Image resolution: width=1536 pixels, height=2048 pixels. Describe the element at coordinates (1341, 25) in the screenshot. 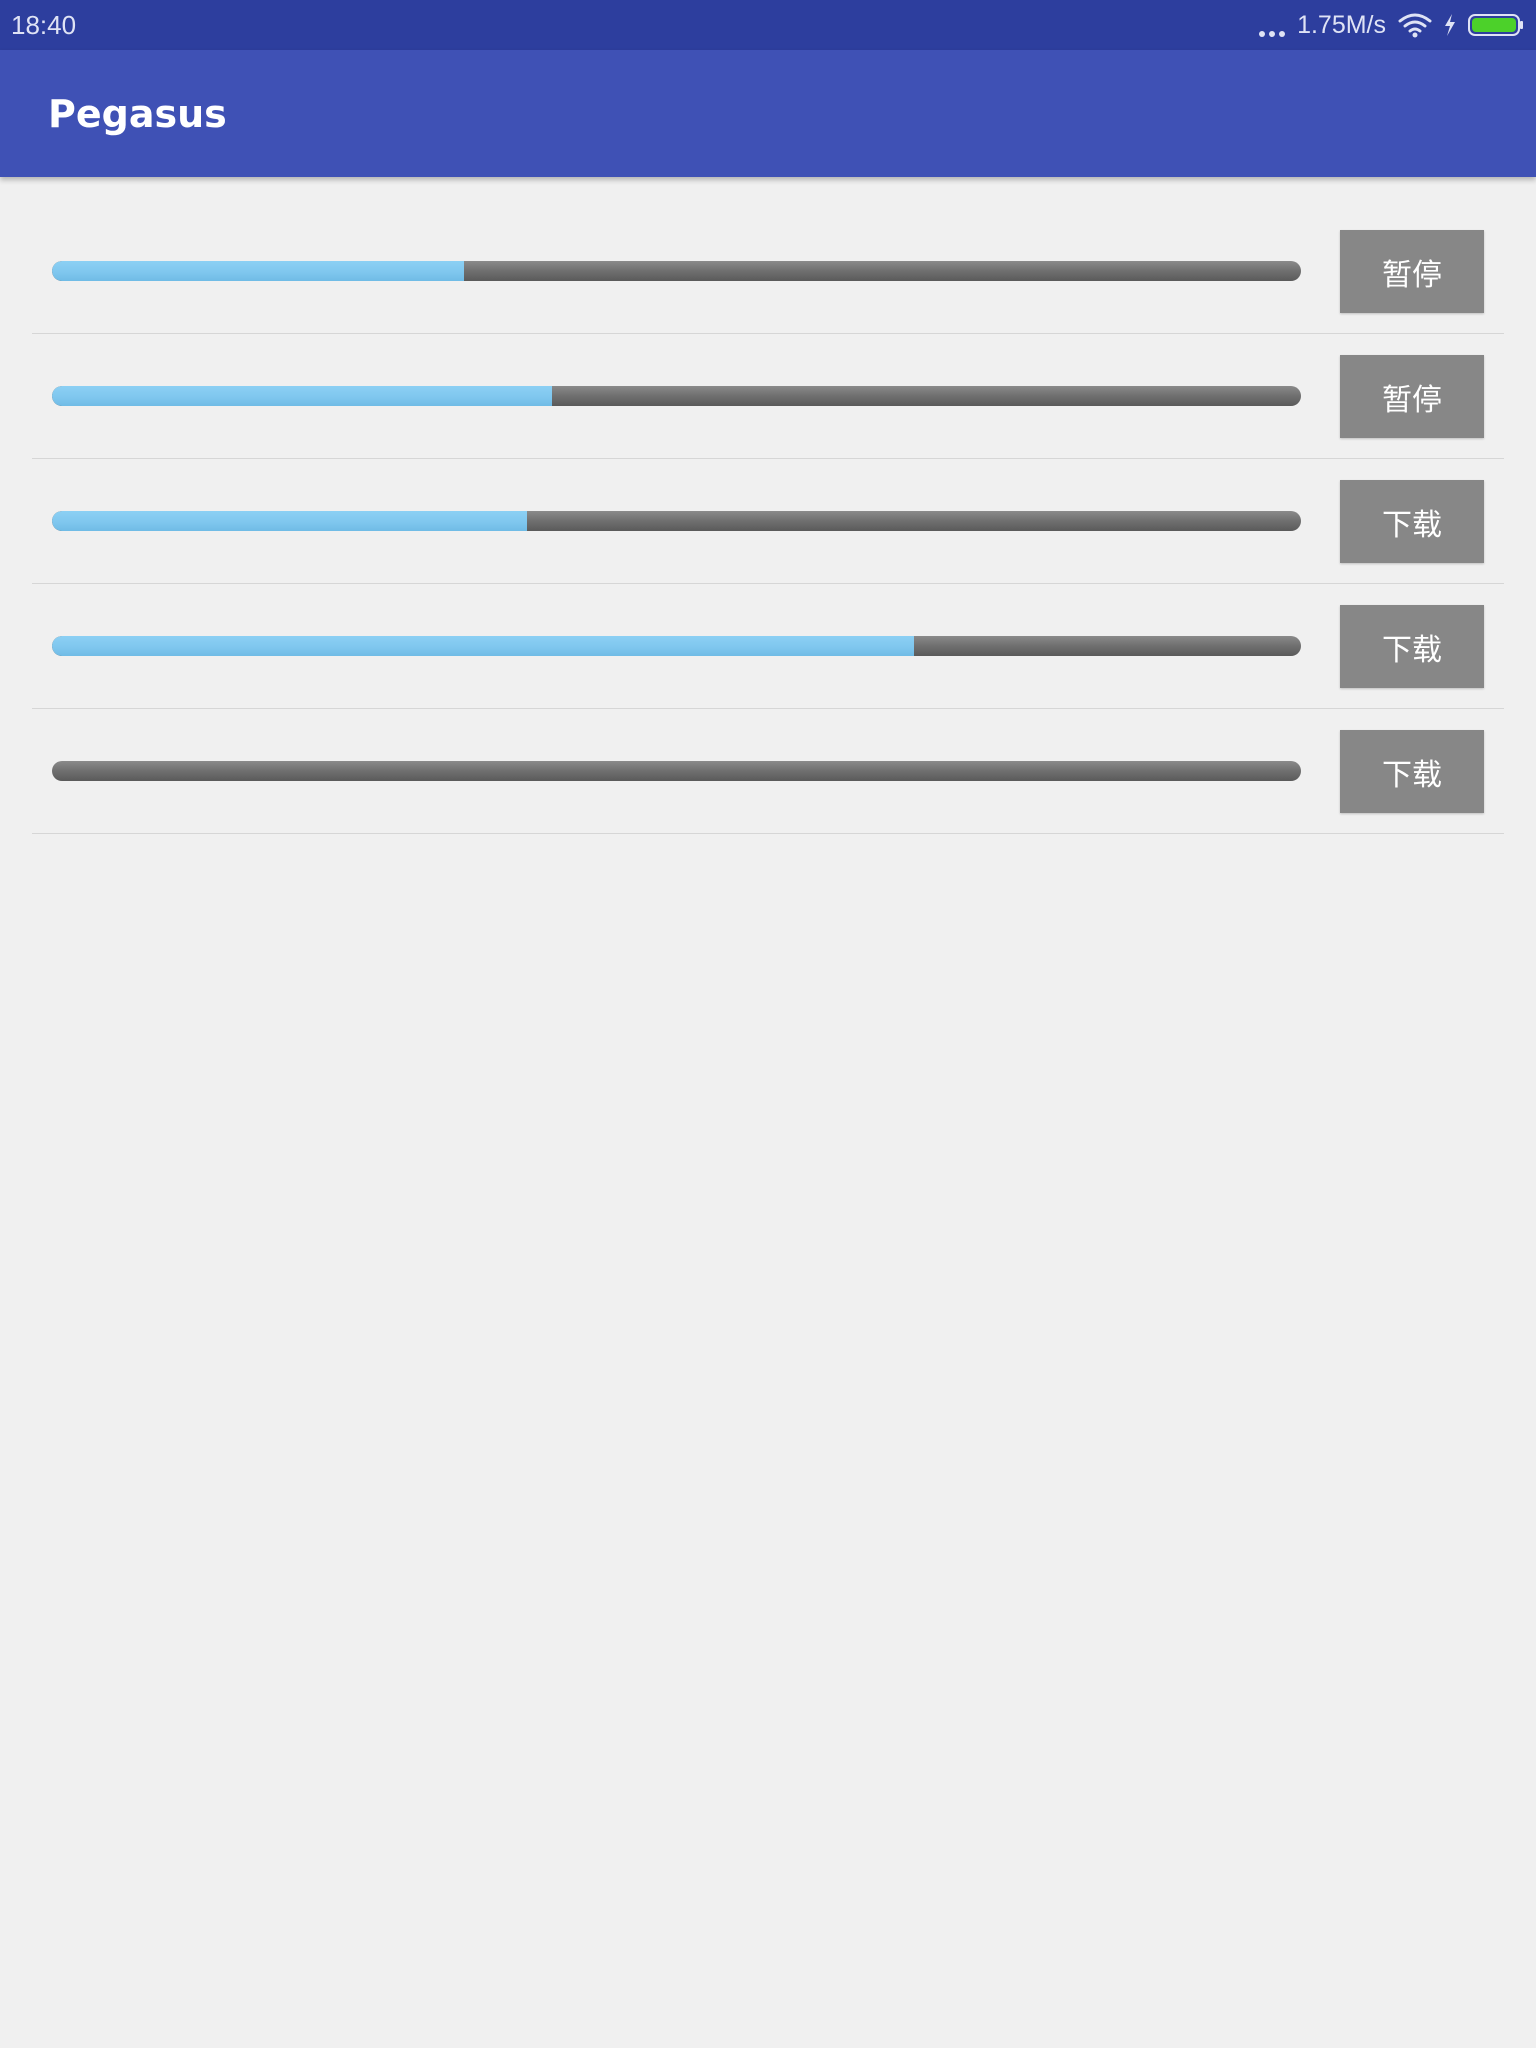

I see `network-speed: 1.75M/s` at that location.